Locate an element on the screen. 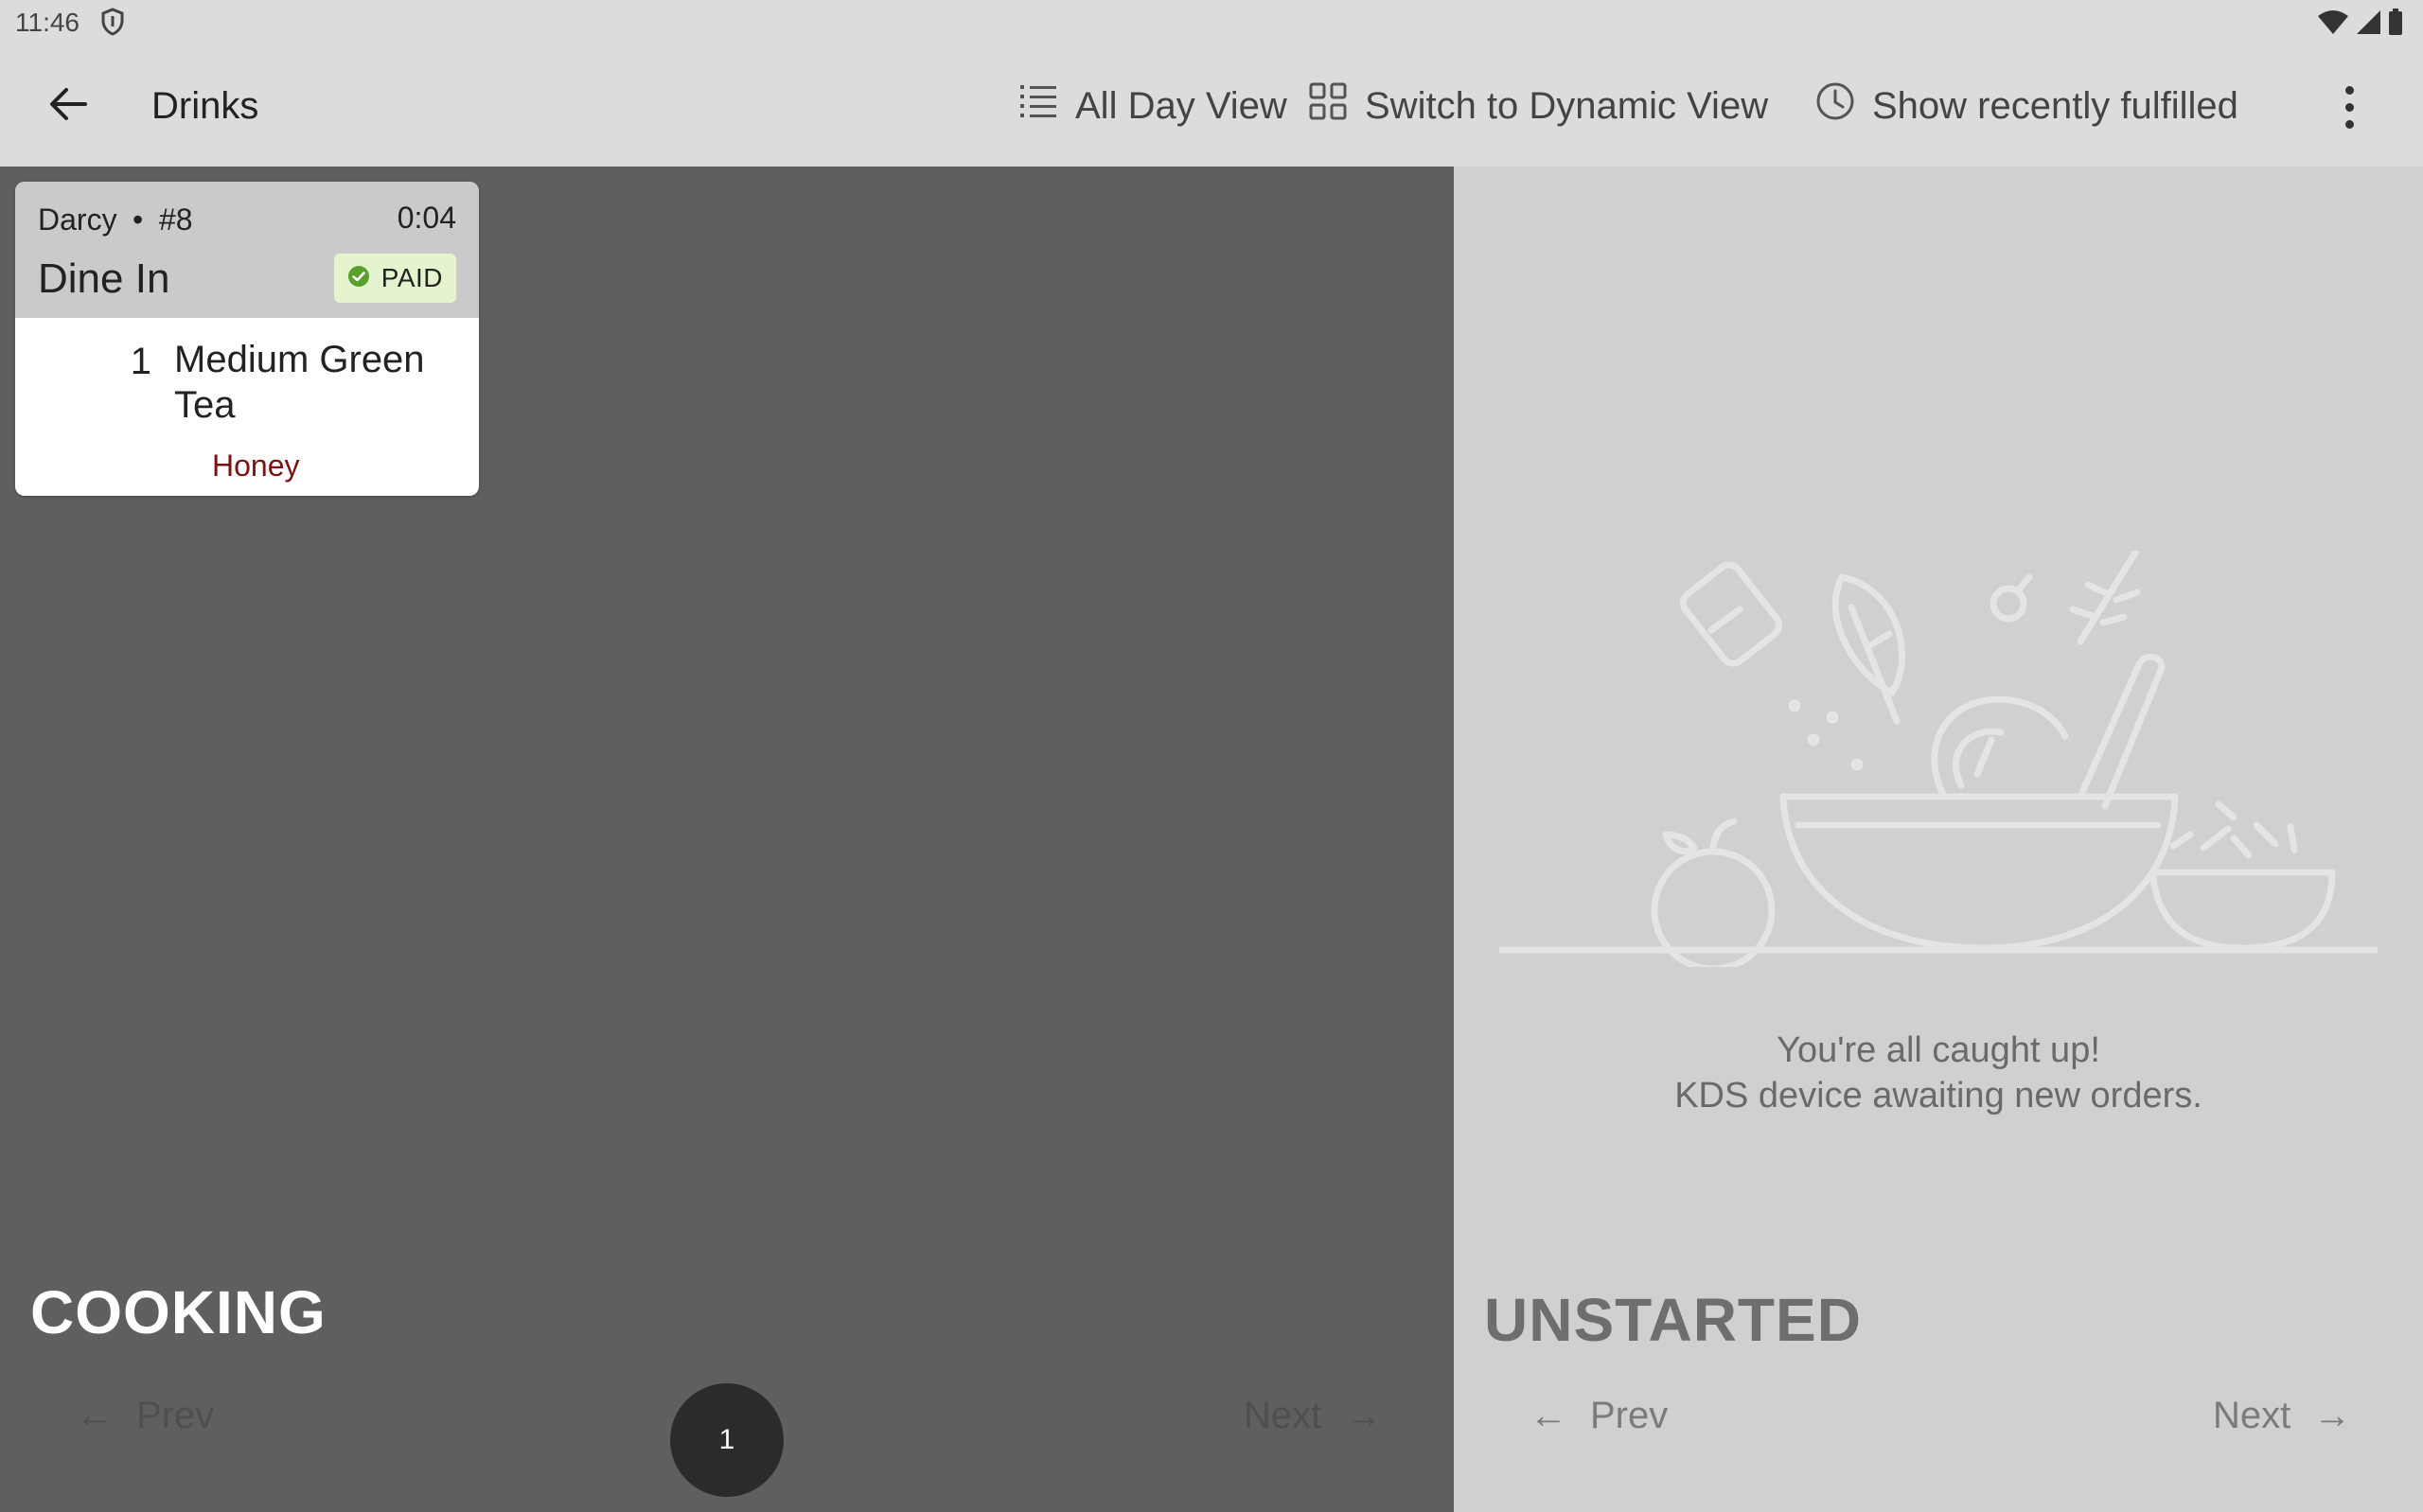  status-bar: 11:46 is located at coordinates (1211, 22).